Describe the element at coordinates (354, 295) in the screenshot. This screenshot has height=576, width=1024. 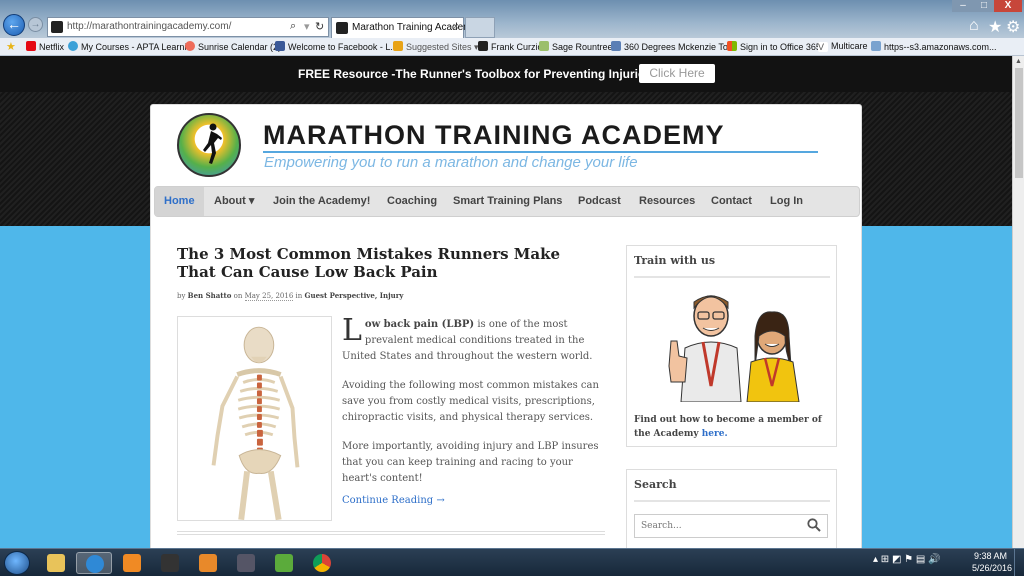
I see `post-categories: Guest Perspective, Injury` at that location.